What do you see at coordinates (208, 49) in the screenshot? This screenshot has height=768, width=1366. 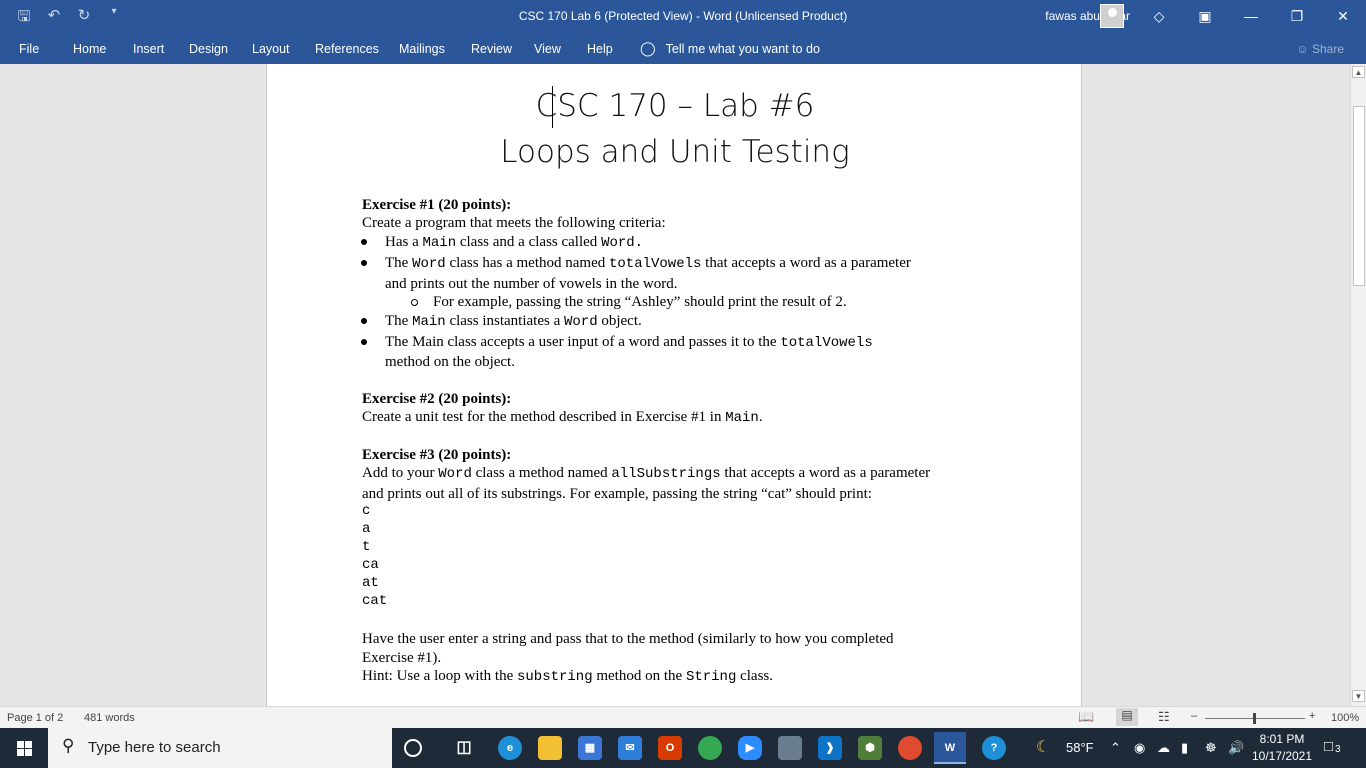 I see `tab-design: Design` at bounding box center [208, 49].